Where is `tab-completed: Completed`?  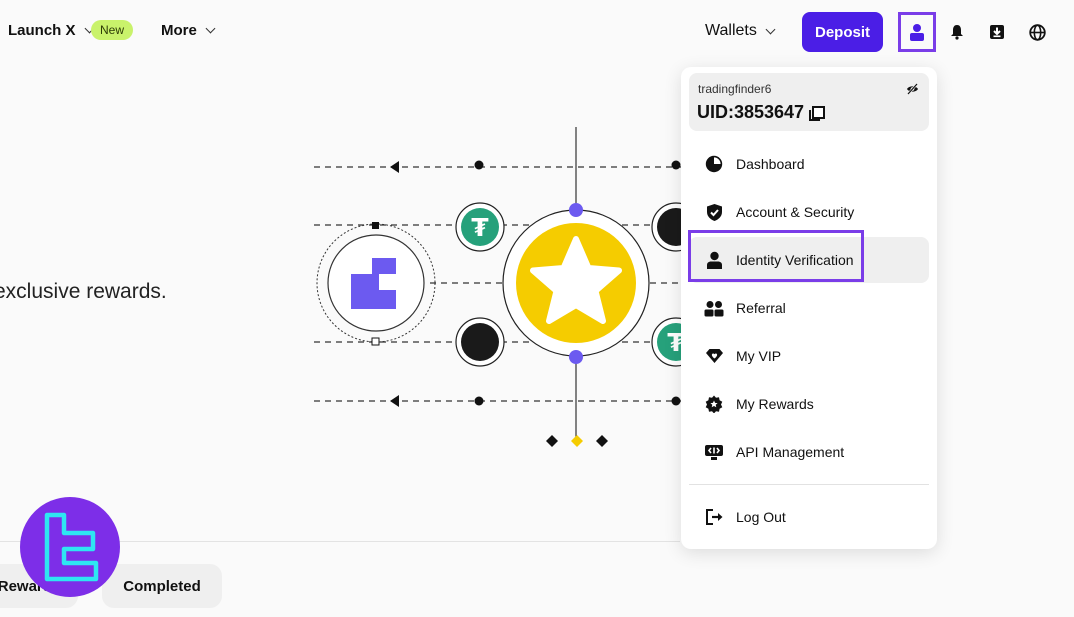 tab-completed: Completed is located at coordinates (162, 586).